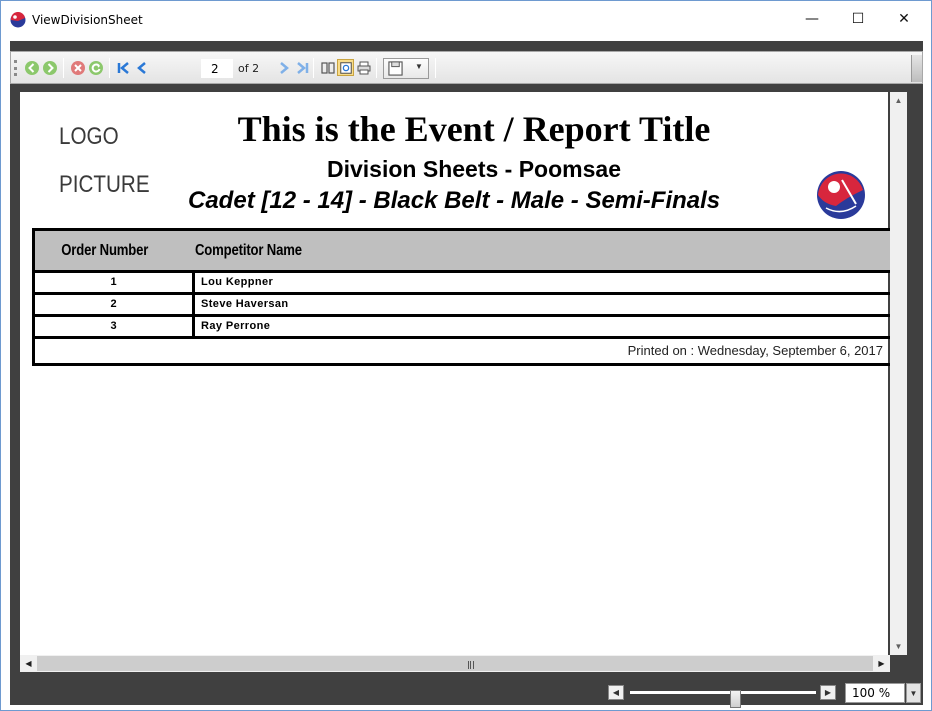 The height and width of the screenshot is (711, 932). I want to click on viewer-toolbar: 2 of 2 ▼, so click(466, 67).